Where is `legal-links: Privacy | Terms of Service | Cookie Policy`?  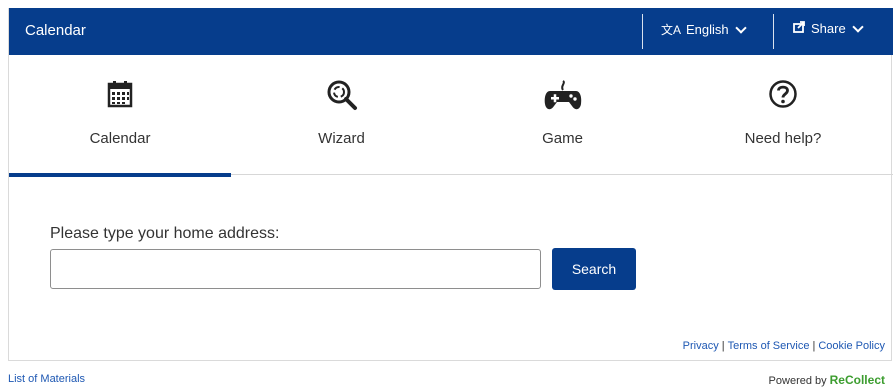 legal-links: Privacy | Terms of Service | Cookie Policy is located at coordinates (784, 346).